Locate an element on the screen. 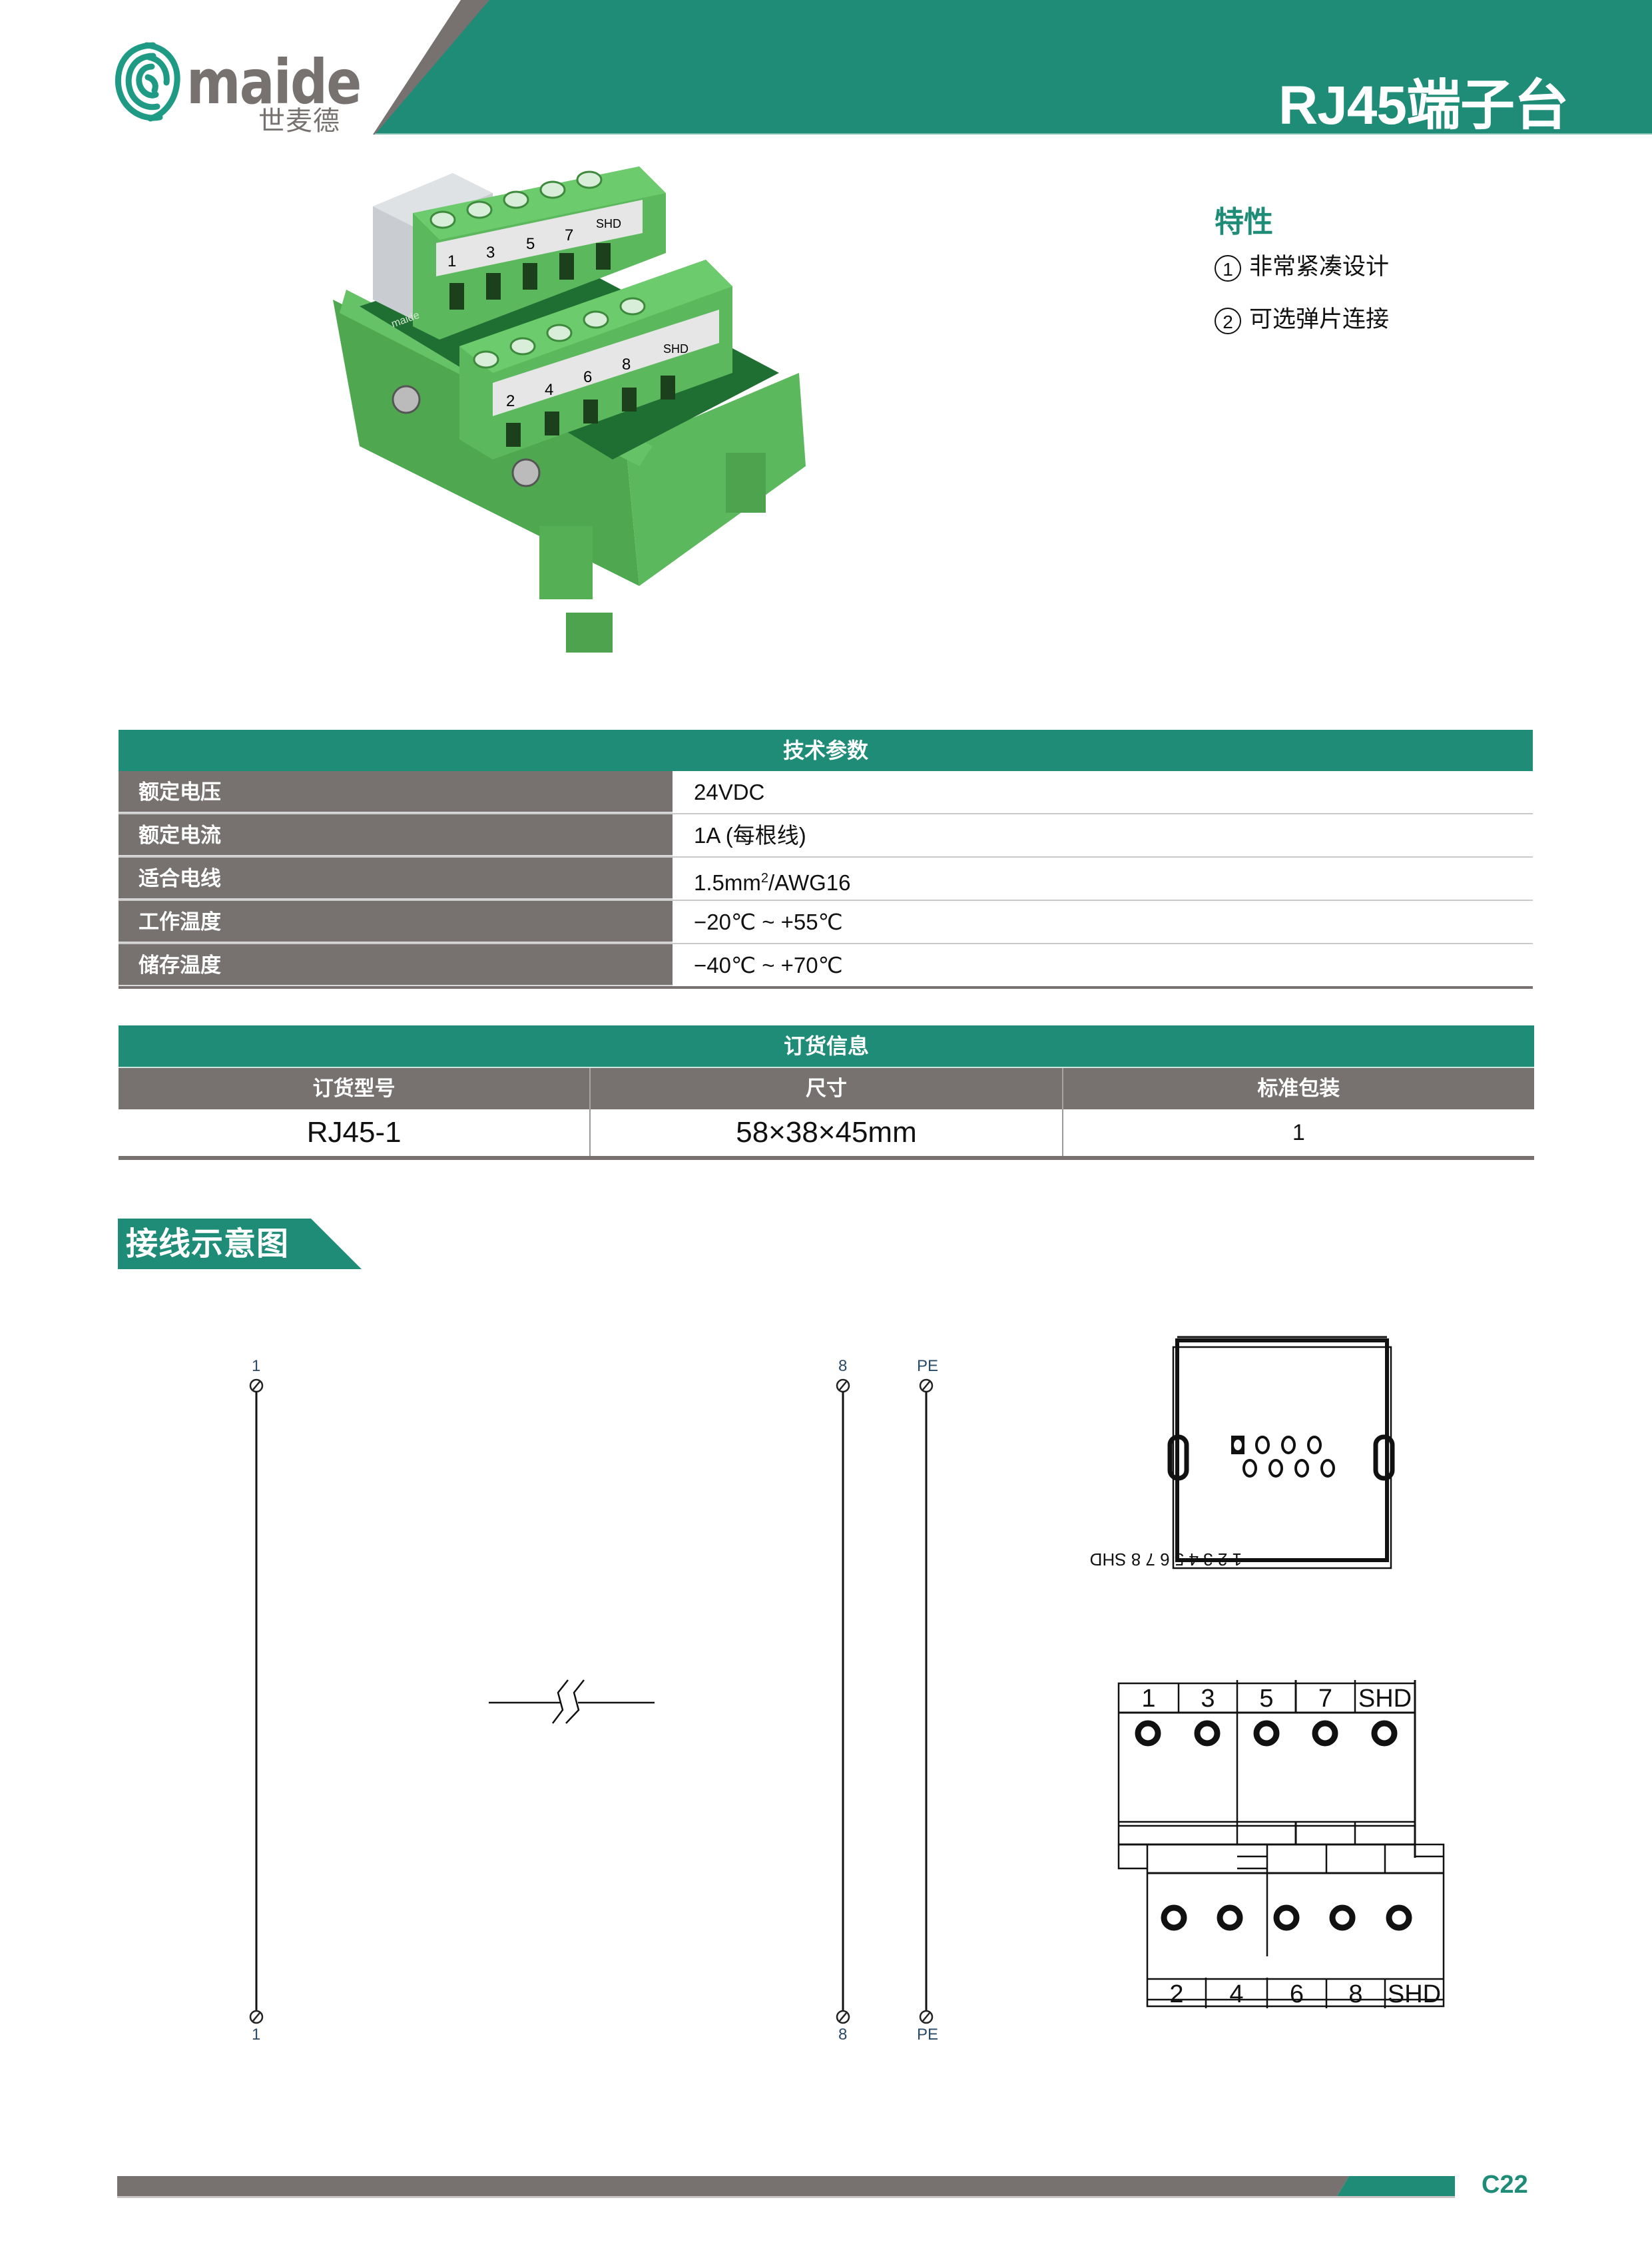  terminal-label-top-pe: PE is located at coordinates (928, 1366).